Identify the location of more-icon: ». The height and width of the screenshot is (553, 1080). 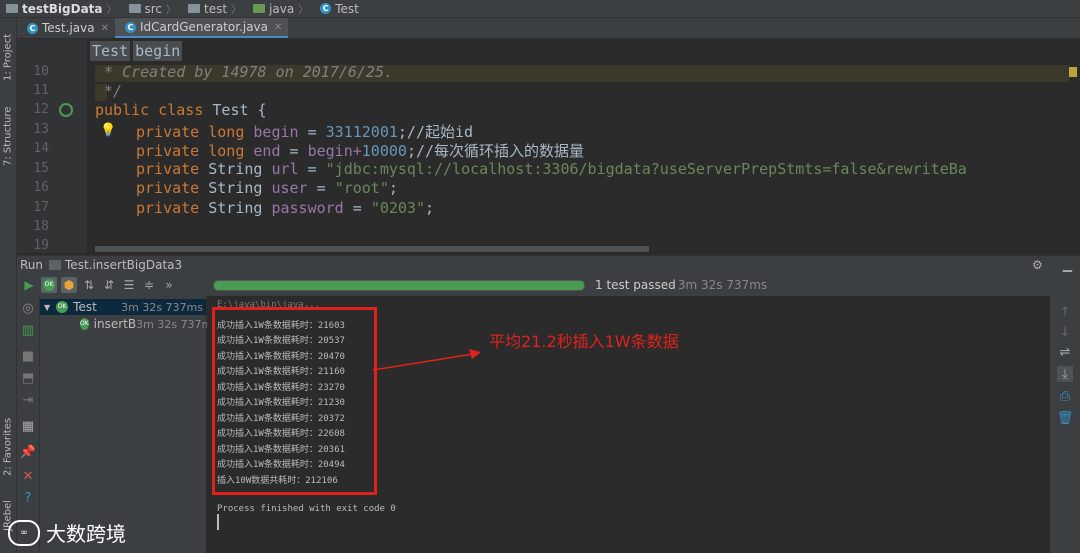
(169, 285).